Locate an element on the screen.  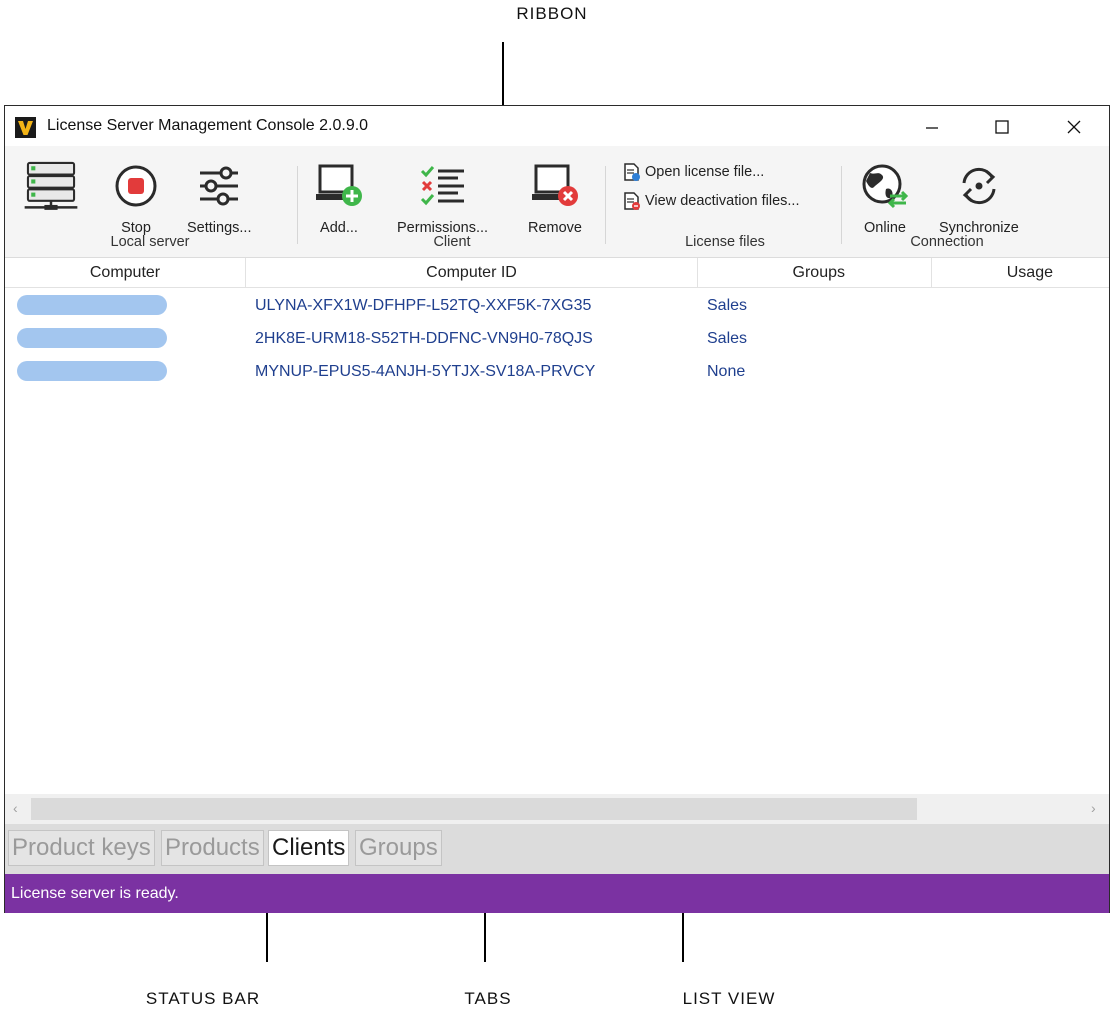
server-stack-icon is located at coordinates (51, 186).